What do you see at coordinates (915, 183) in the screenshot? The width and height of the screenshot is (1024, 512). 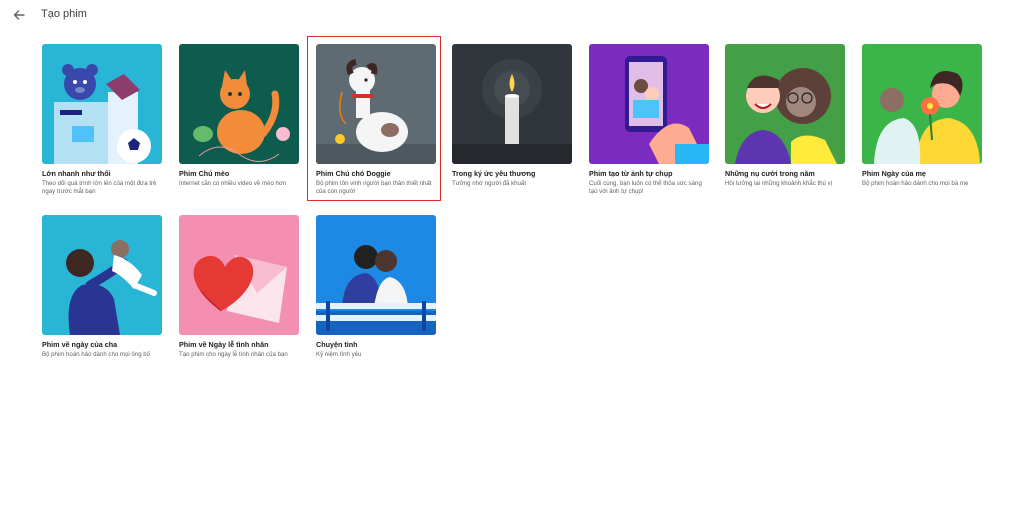 I see `card-description: Bộ phim hoàn hảo dành cho mọi bà mẹ` at bounding box center [915, 183].